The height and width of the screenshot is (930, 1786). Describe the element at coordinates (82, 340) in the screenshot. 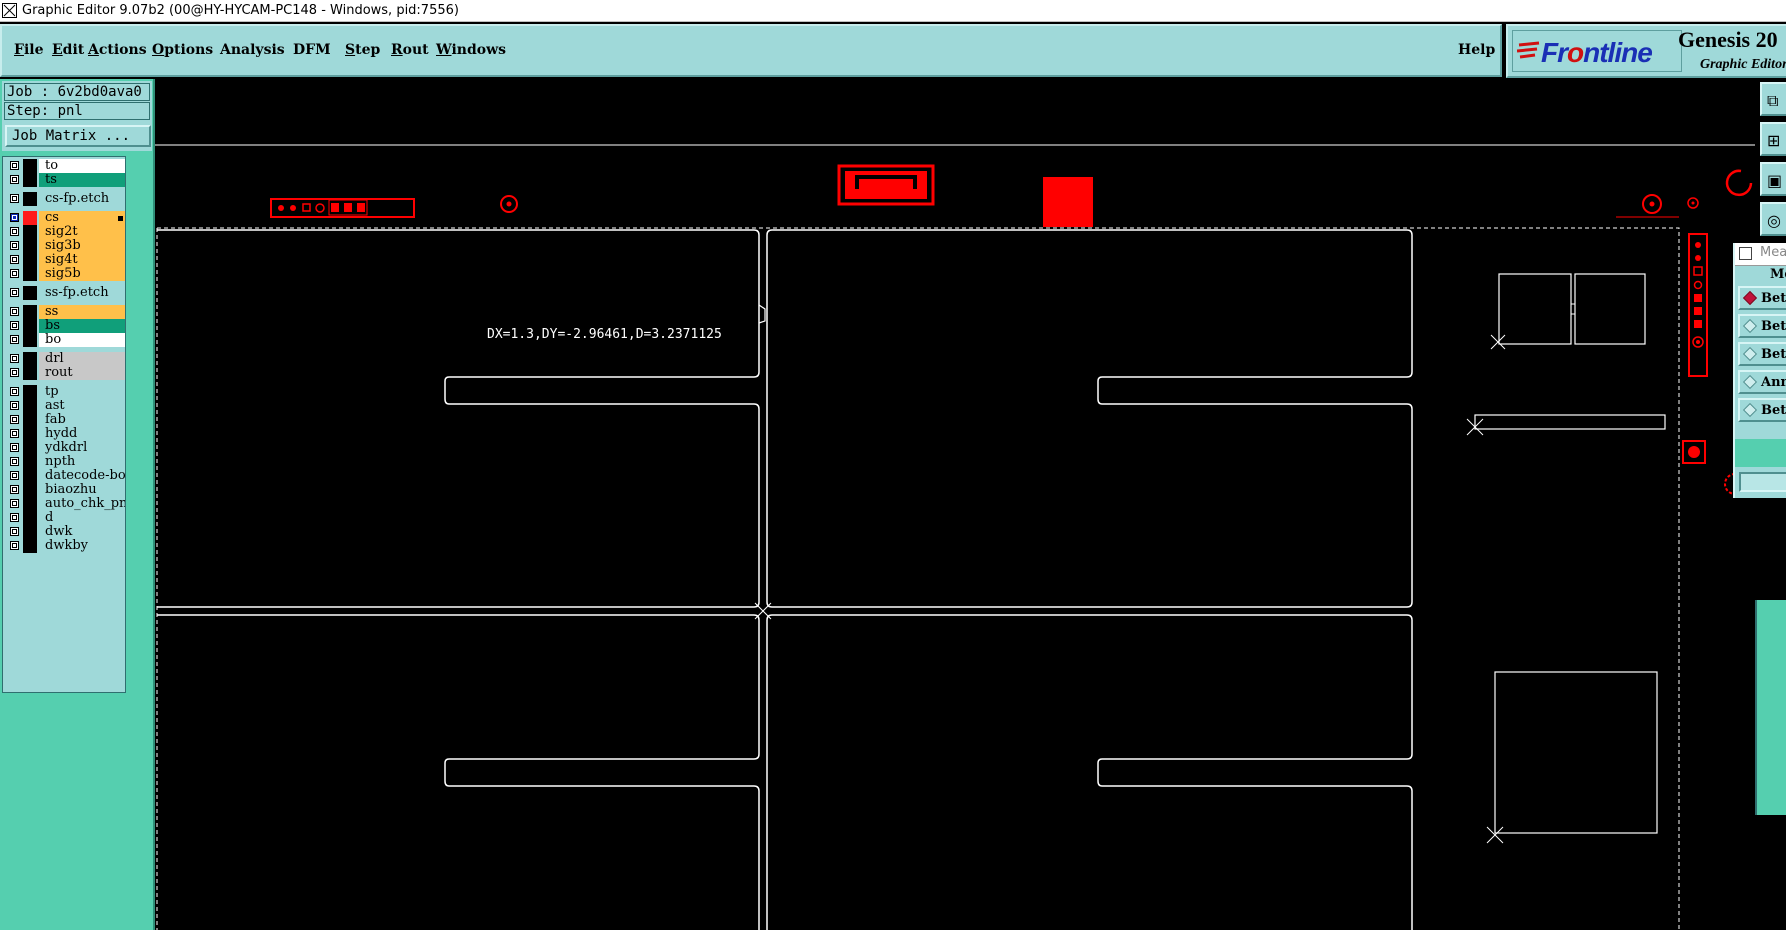

I see `layer-name: bo` at that location.